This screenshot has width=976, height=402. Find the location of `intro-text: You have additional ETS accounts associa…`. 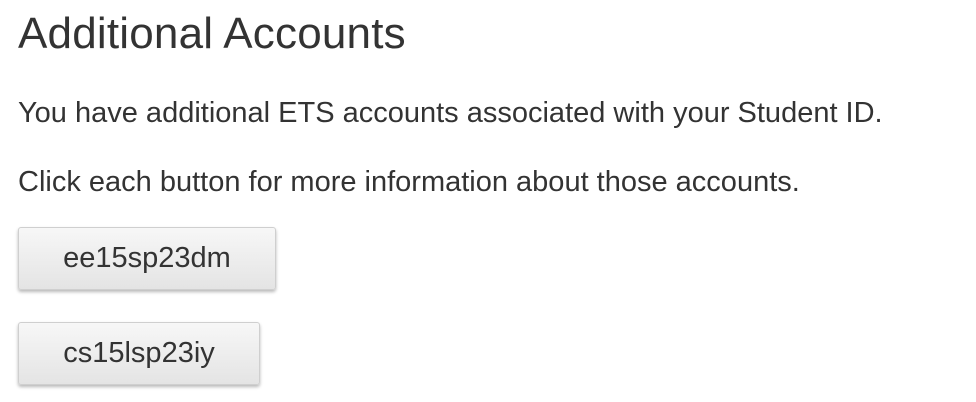

intro-text: You have additional ETS accounts associa… is located at coordinates (450, 113).